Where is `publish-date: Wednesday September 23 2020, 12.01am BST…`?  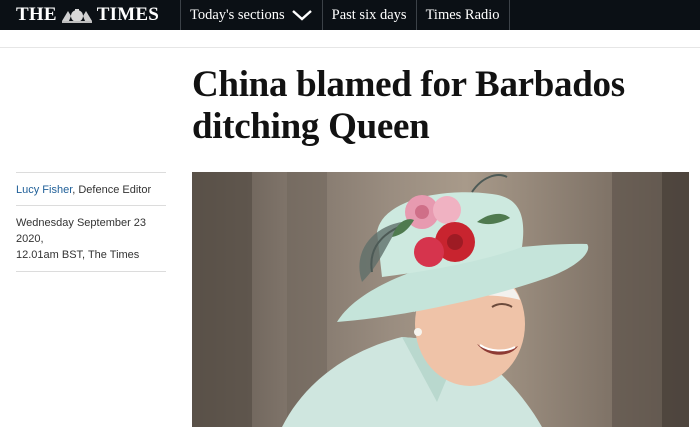
publish-date: Wednesday September 23 2020, 12.01am BST… is located at coordinates (91, 239).